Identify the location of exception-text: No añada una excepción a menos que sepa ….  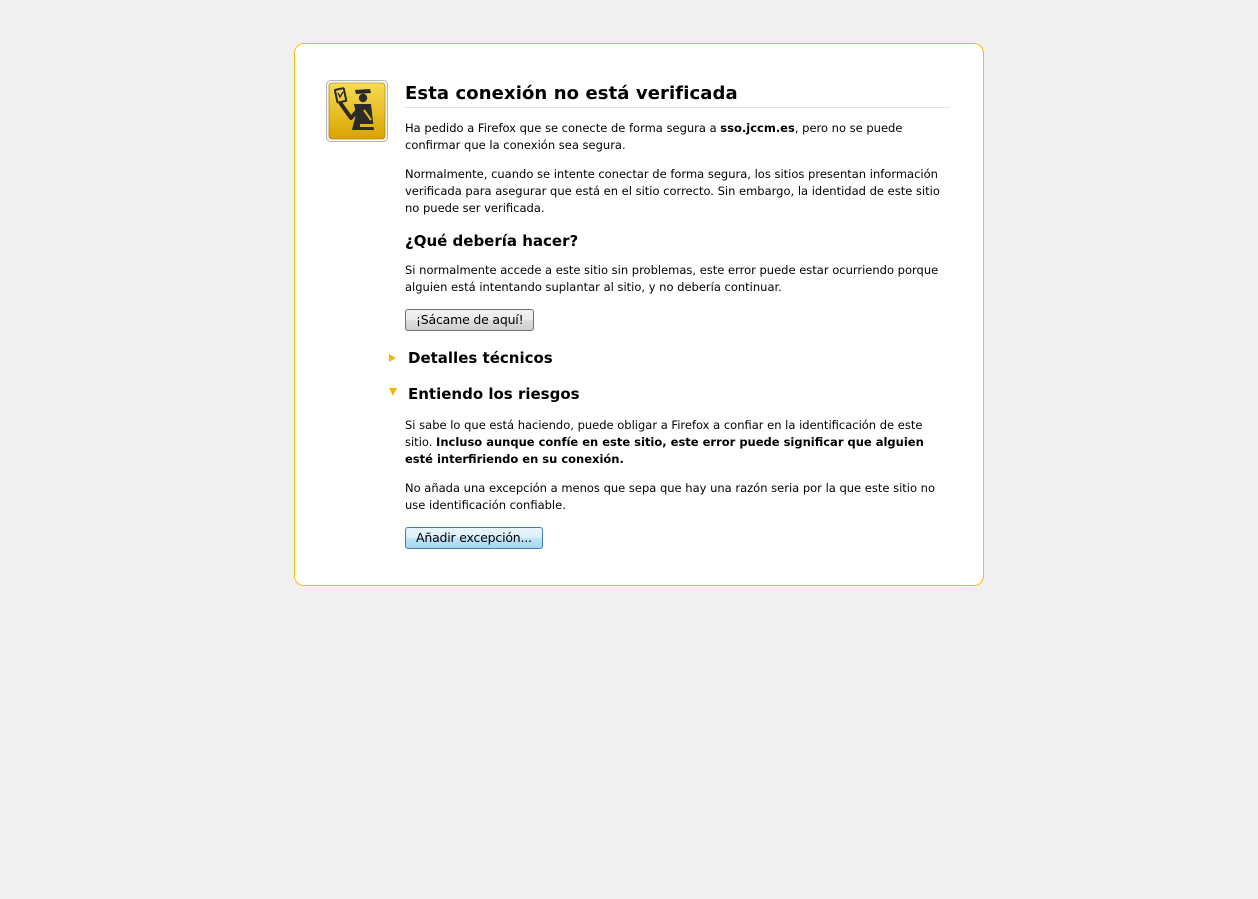
(670, 496).